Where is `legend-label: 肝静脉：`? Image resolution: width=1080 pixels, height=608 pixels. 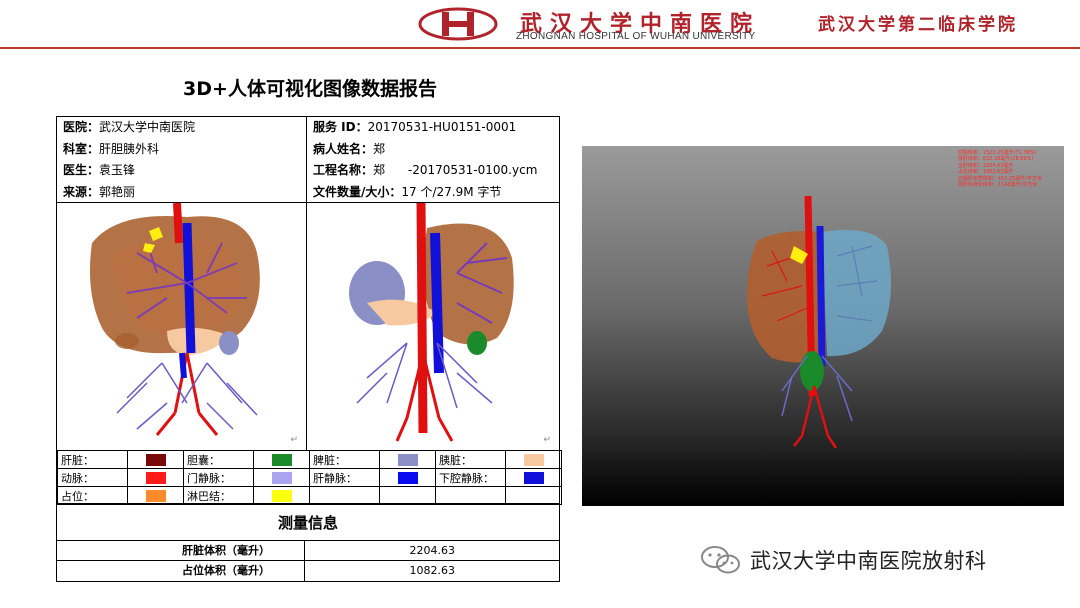
legend-label: 肝静脉： is located at coordinates (344, 477).